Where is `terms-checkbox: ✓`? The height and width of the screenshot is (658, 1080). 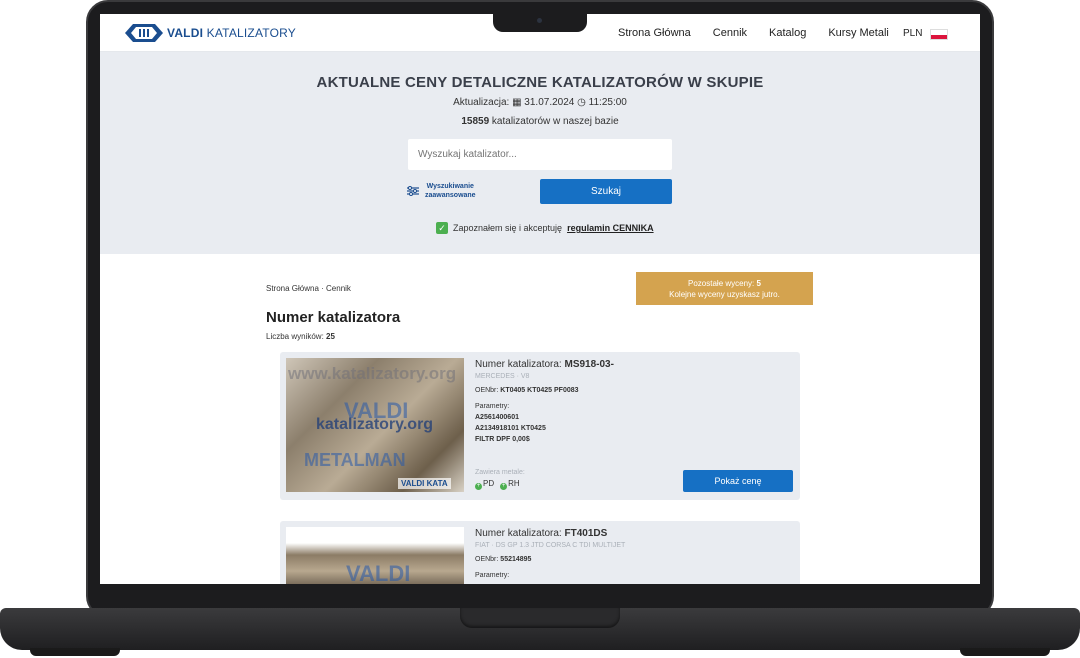 terms-checkbox: ✓ is located at coordinates (442, 228).